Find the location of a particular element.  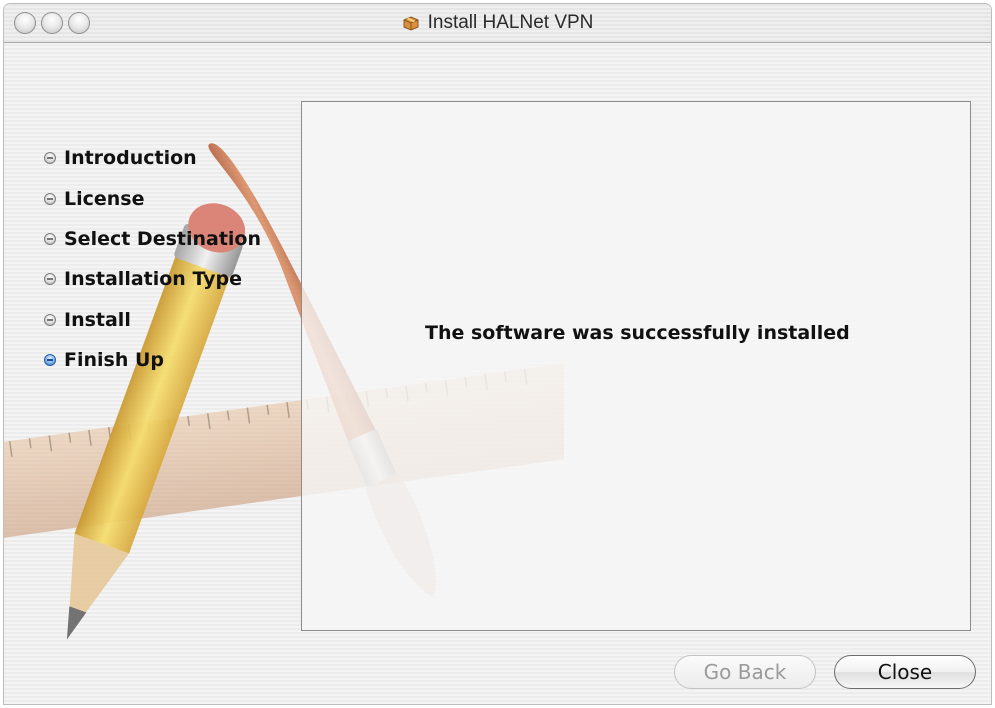

window-title-group: Install HALNet VPN is located at coordinates (497, 23).